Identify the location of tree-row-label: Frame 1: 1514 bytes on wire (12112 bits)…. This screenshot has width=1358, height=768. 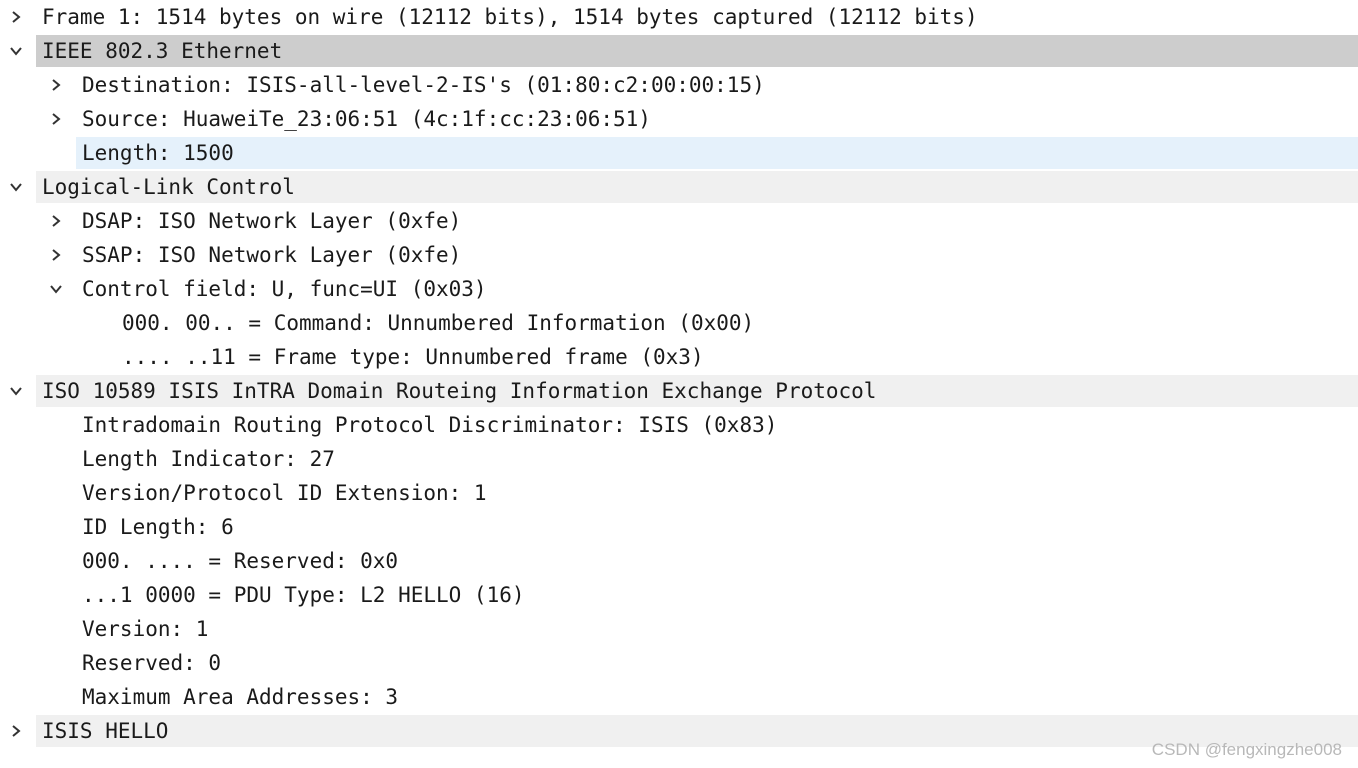
(510, 17).